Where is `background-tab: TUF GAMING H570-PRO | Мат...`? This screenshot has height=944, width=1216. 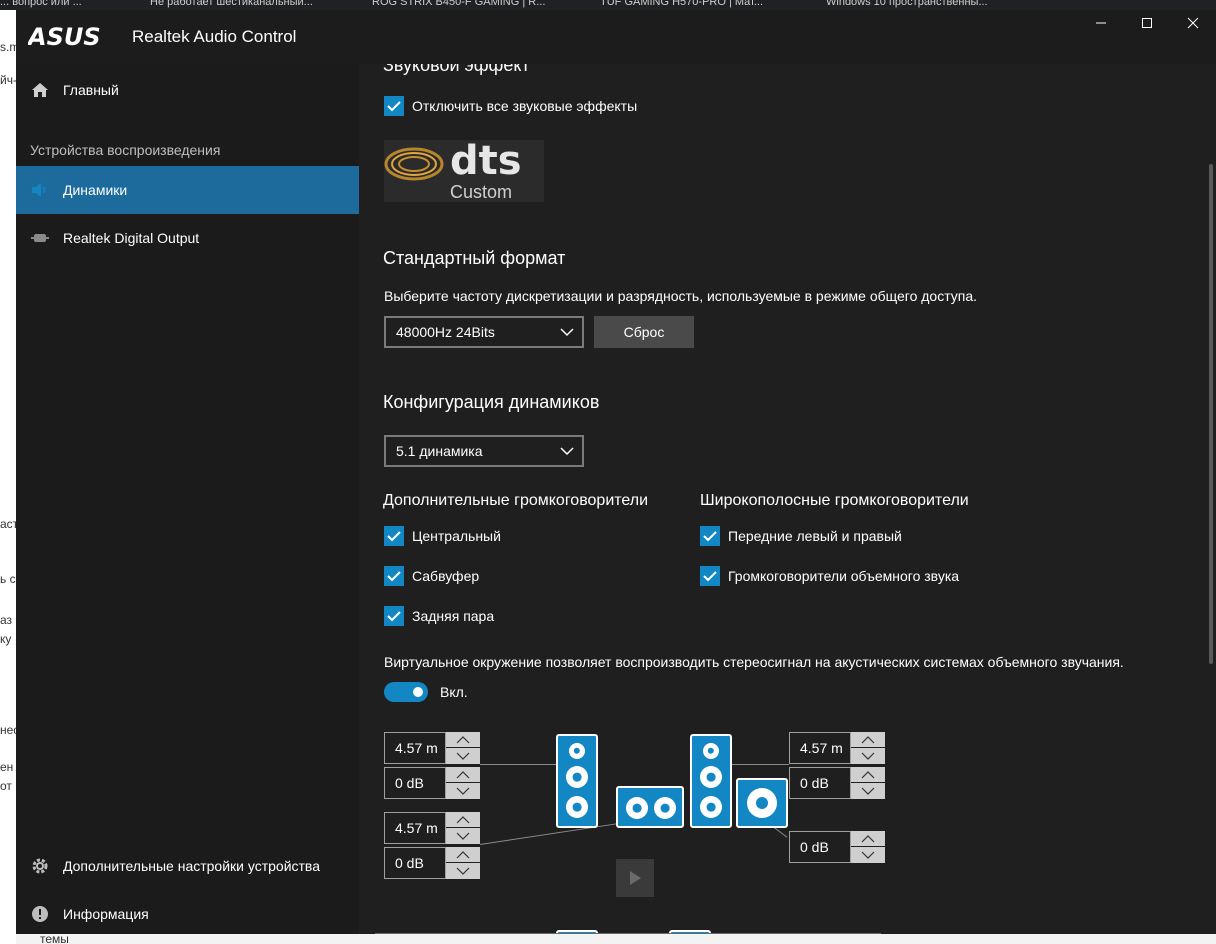 background-tab: TUF GAMING H570-PRO | Мат... is located at coordinates (681, 4).